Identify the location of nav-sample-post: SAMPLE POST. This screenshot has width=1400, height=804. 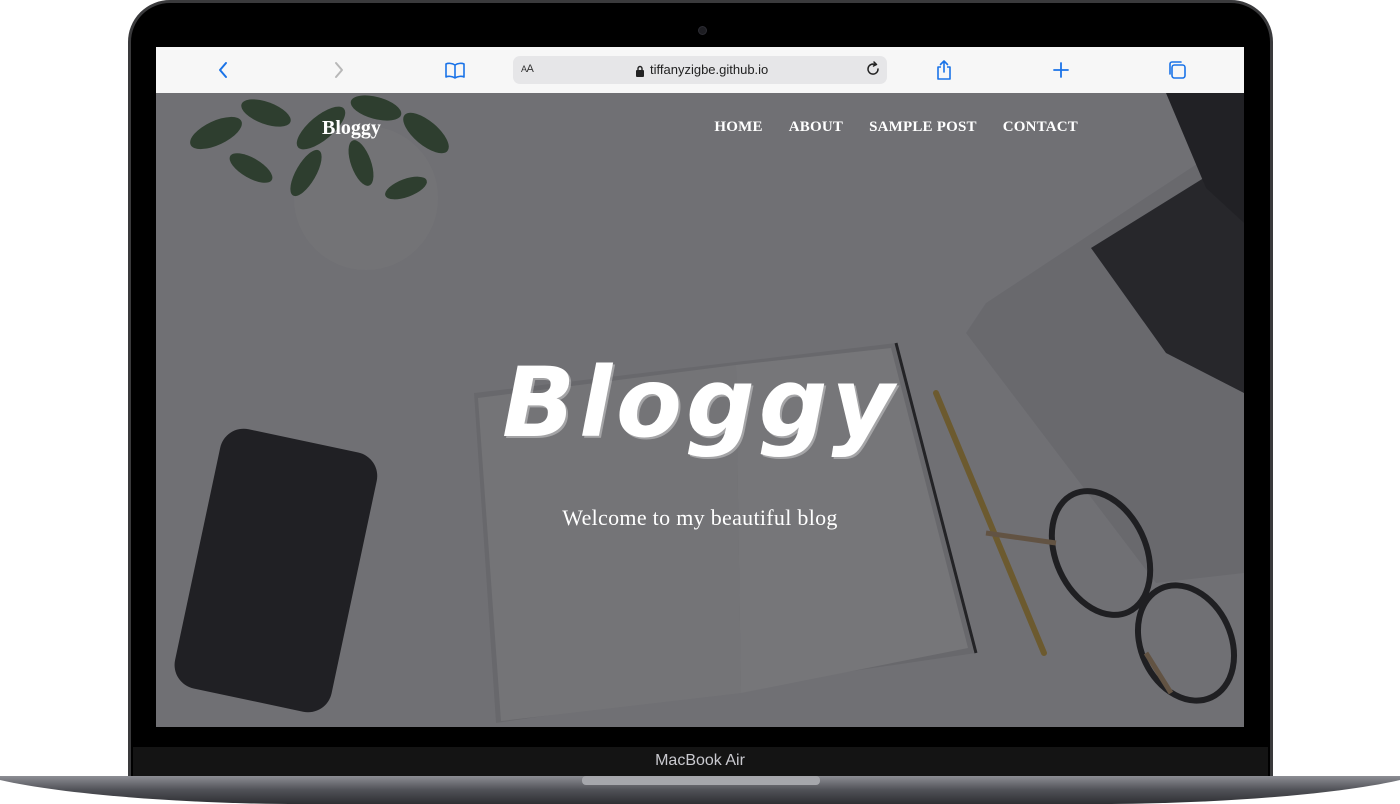
(923, 127).